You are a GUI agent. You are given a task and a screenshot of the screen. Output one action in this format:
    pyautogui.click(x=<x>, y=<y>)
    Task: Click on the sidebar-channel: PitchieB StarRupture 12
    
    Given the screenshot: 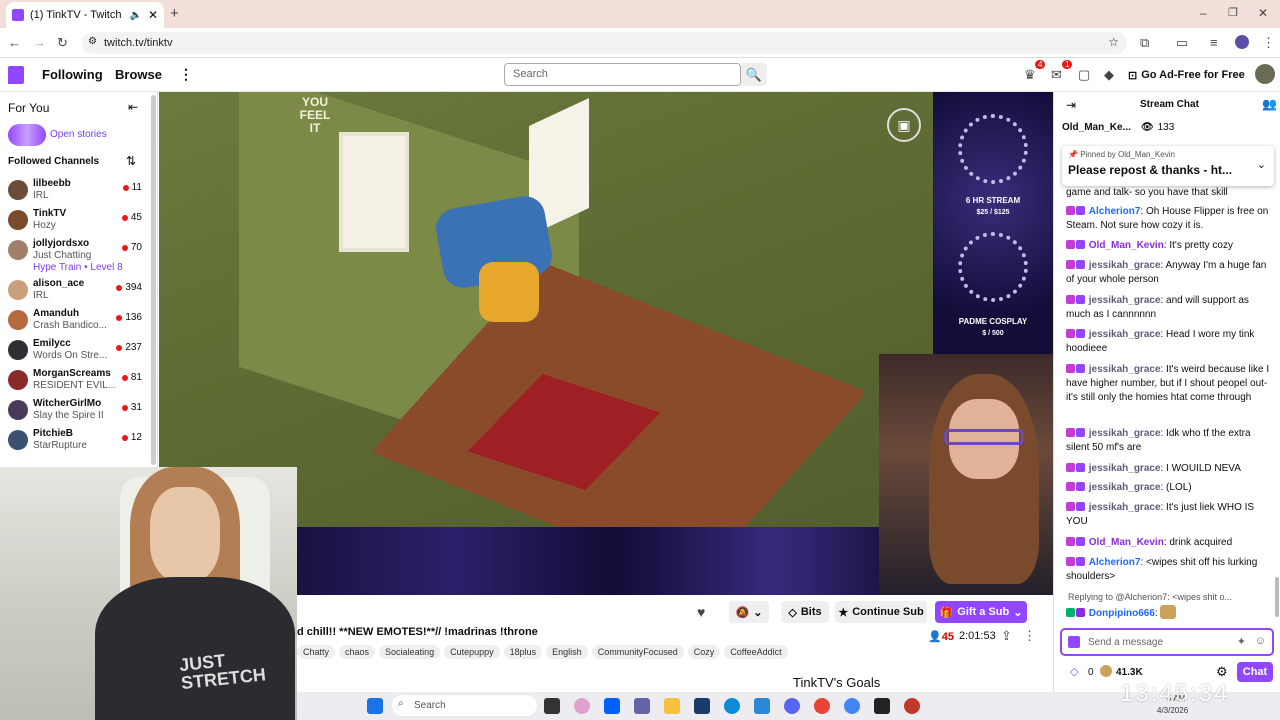 What is the action you would take?
    pyautogui.click(x=78, y=441)
    